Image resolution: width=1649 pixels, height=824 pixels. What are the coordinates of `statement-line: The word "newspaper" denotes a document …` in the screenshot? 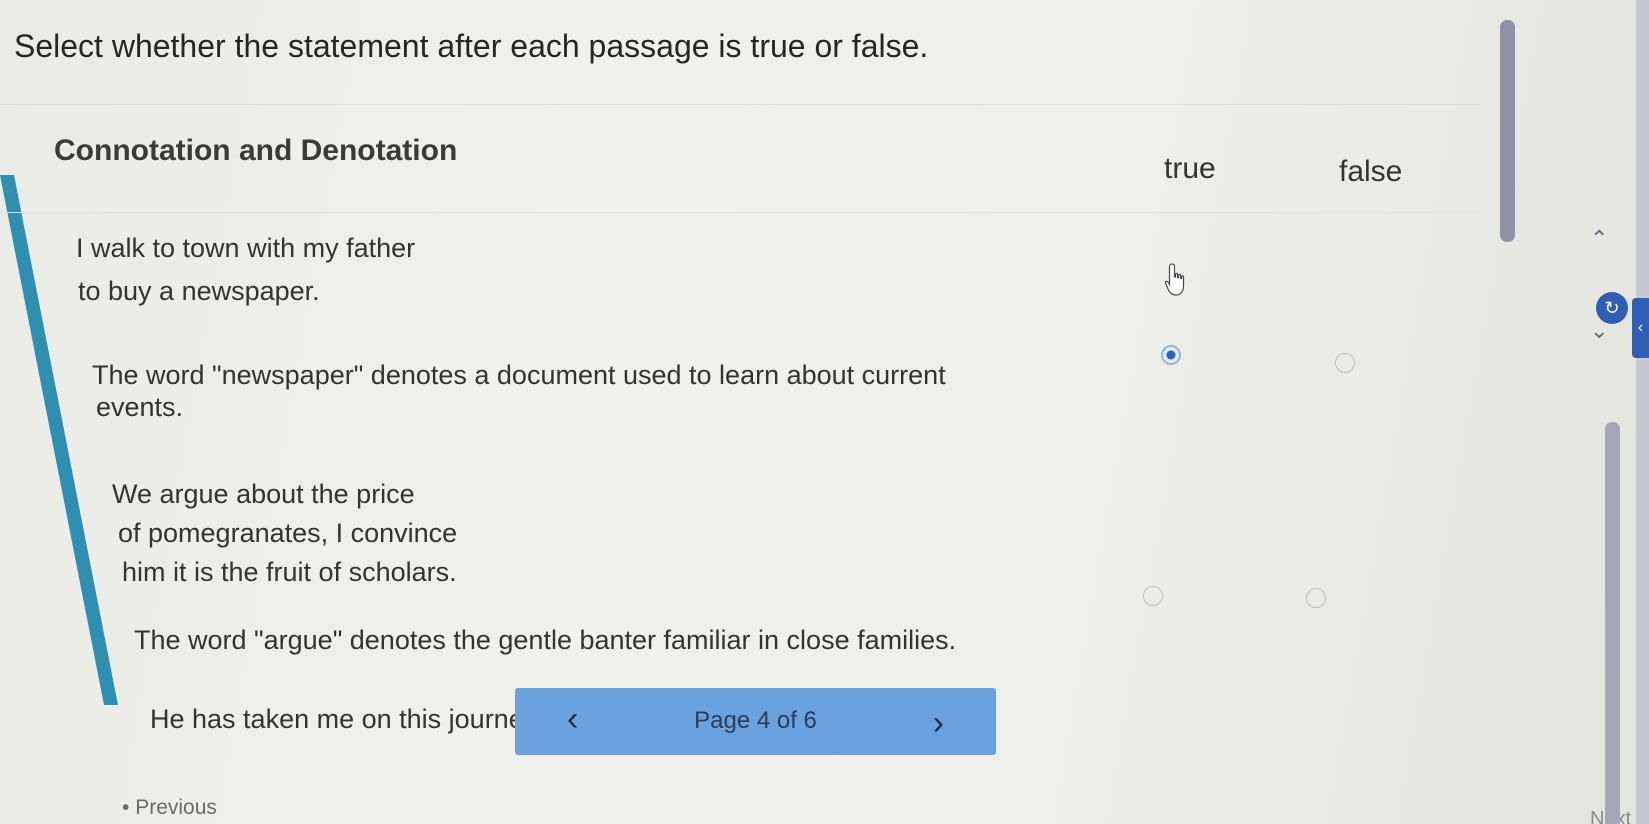 It's located at (519, 375).